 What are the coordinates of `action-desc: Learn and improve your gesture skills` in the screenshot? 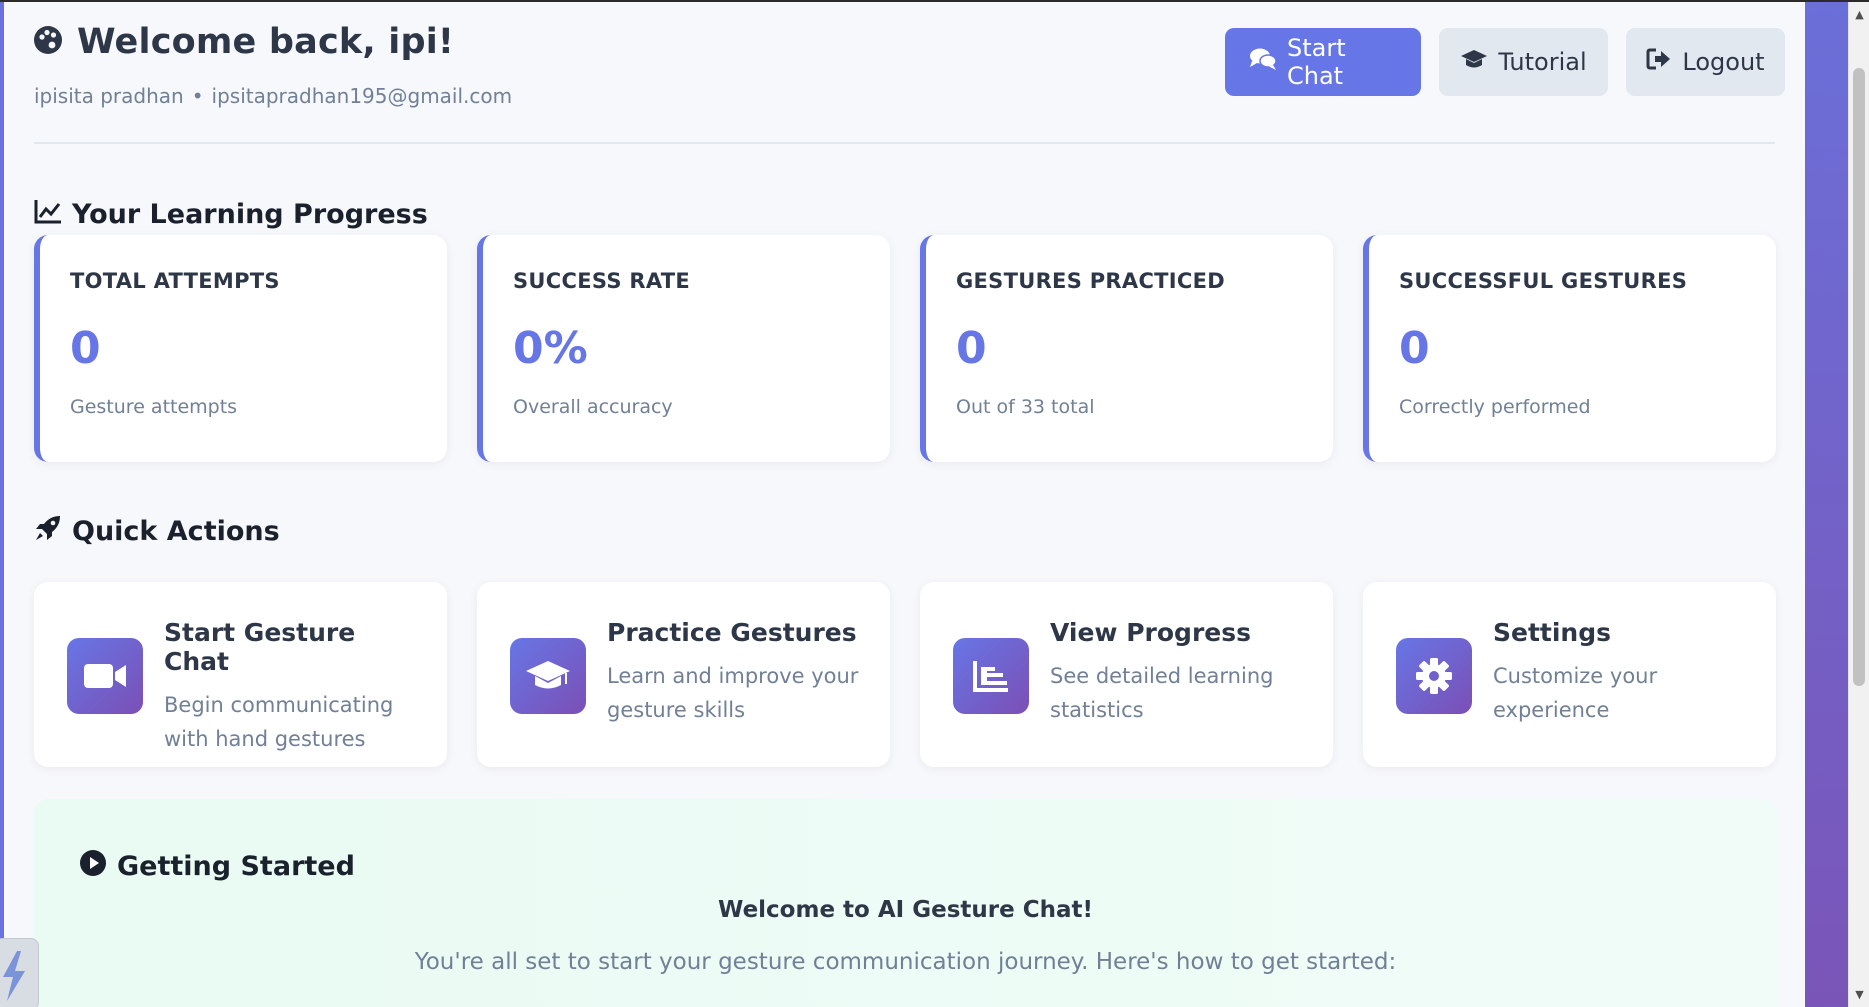 It's located at (733, 693).